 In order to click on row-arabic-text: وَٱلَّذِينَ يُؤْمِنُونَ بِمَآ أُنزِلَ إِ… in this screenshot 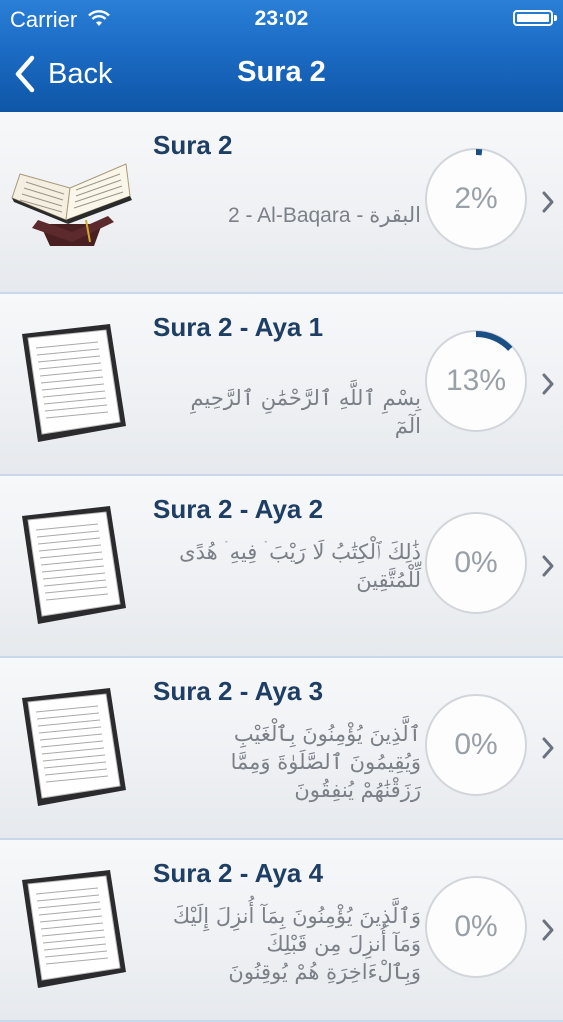, I will do `click(296, 944)`.